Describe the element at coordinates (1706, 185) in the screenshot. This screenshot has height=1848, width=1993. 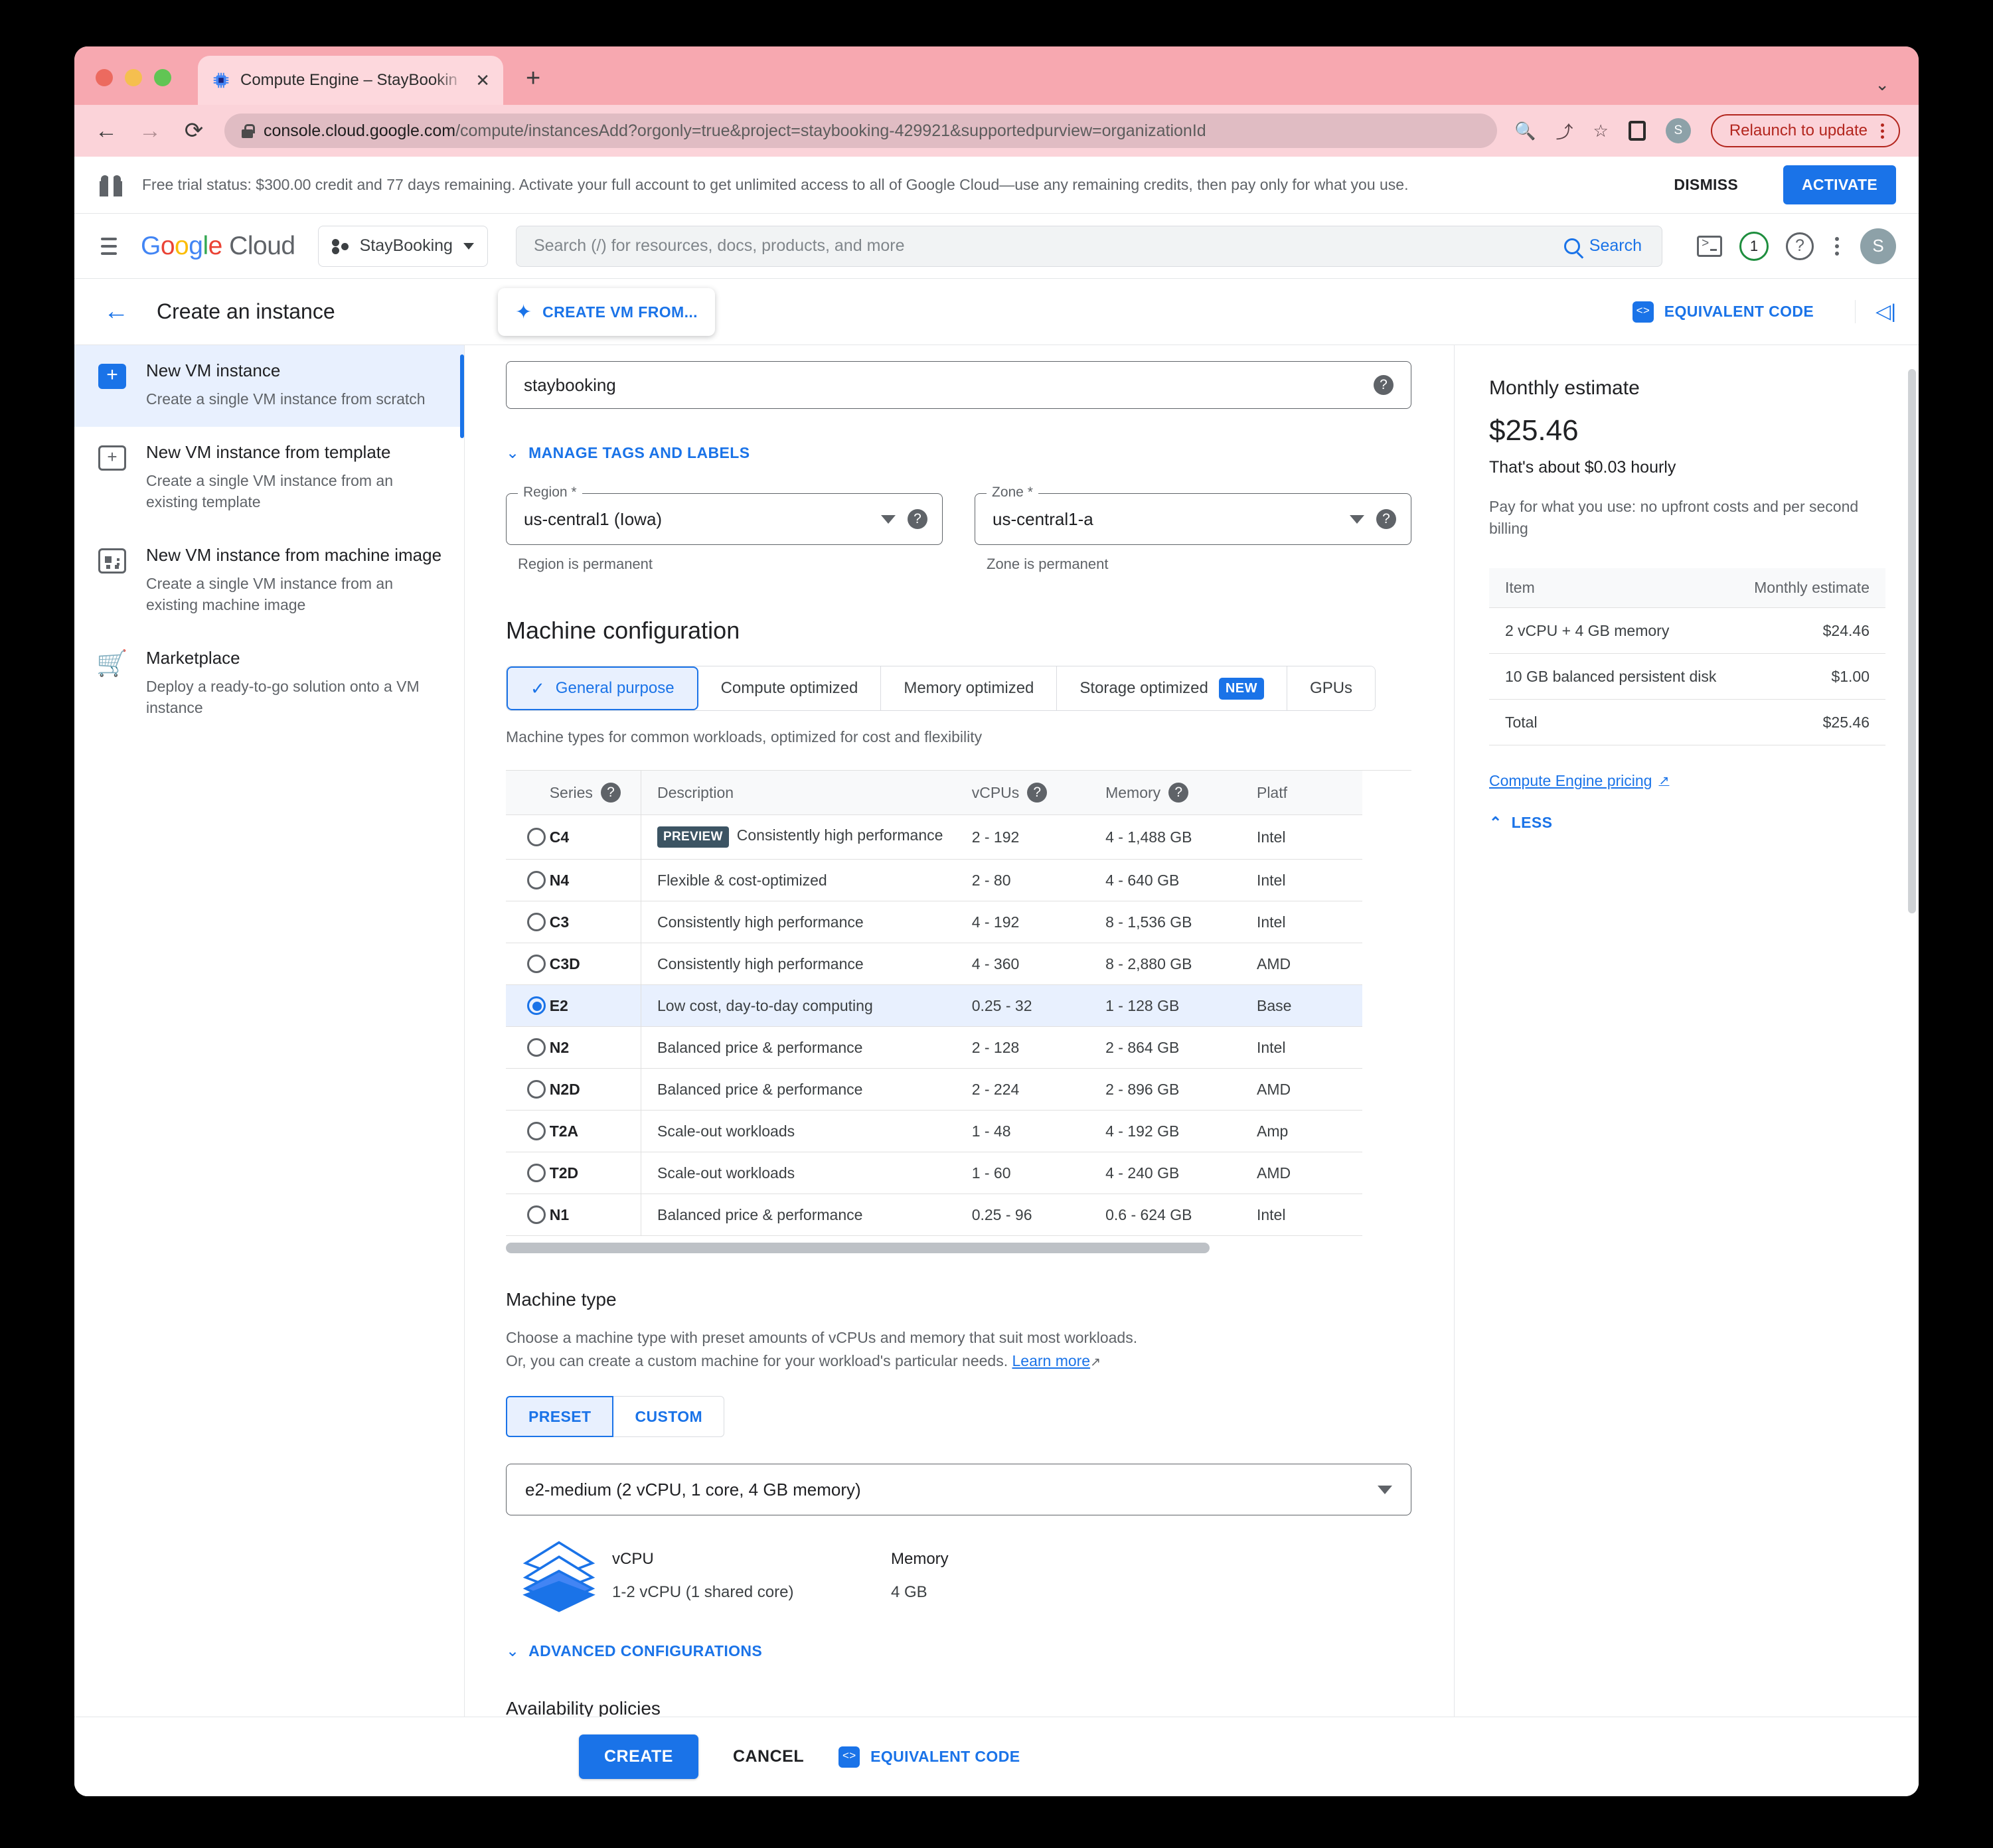
I see `dismiss-button: DISMISS` at that location.